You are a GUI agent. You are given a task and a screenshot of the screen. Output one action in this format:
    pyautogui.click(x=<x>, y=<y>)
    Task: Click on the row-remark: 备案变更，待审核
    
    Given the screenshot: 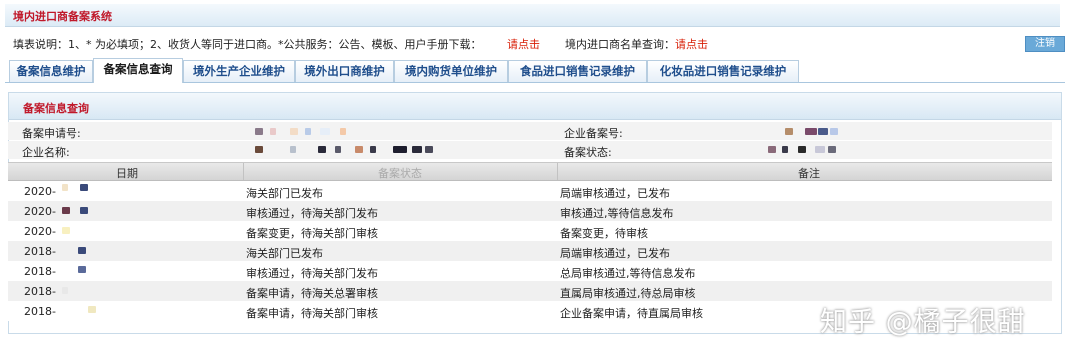 What is the action you would take?
    pyautogui.click(x=604, y=233)
    